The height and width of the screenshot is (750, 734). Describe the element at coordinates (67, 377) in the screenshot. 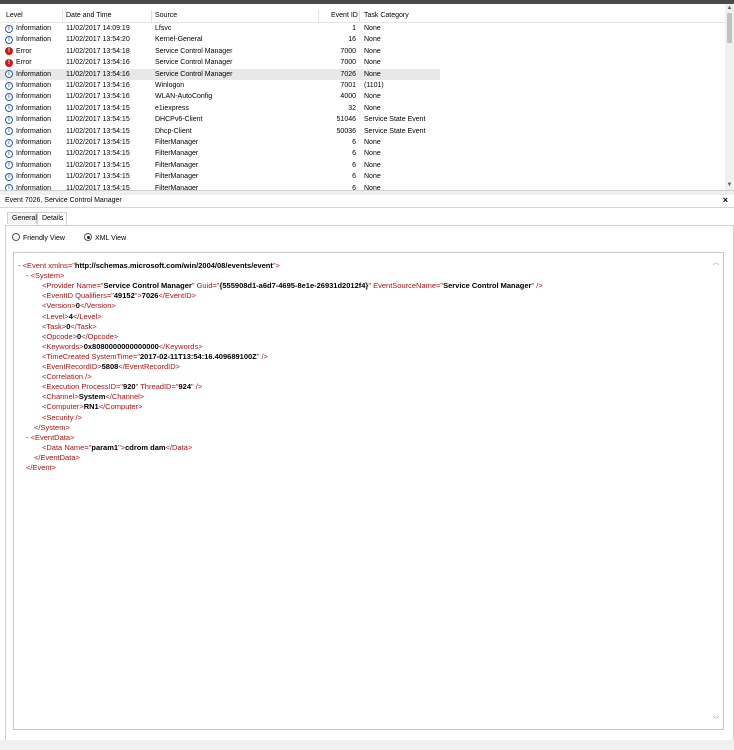

I see `xml-token: <Correlation />` at that location.